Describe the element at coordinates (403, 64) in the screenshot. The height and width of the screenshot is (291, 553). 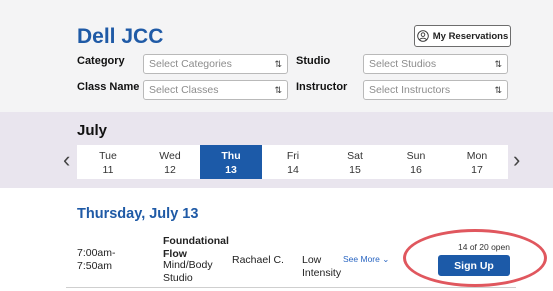
I see `studio-placeholder: Select Studios` at that location.